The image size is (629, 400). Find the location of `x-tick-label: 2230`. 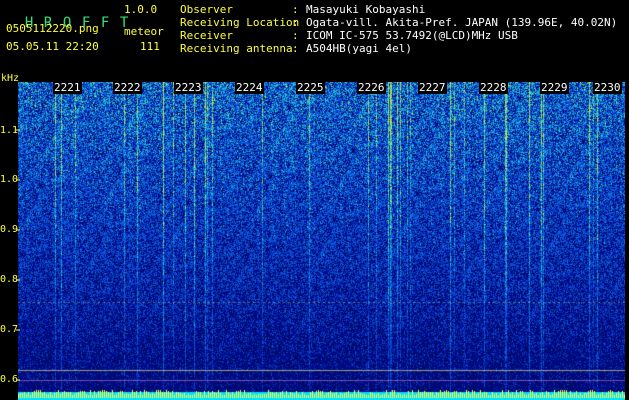

x-tick-label: 2230 is located at coordinates (607, 87).